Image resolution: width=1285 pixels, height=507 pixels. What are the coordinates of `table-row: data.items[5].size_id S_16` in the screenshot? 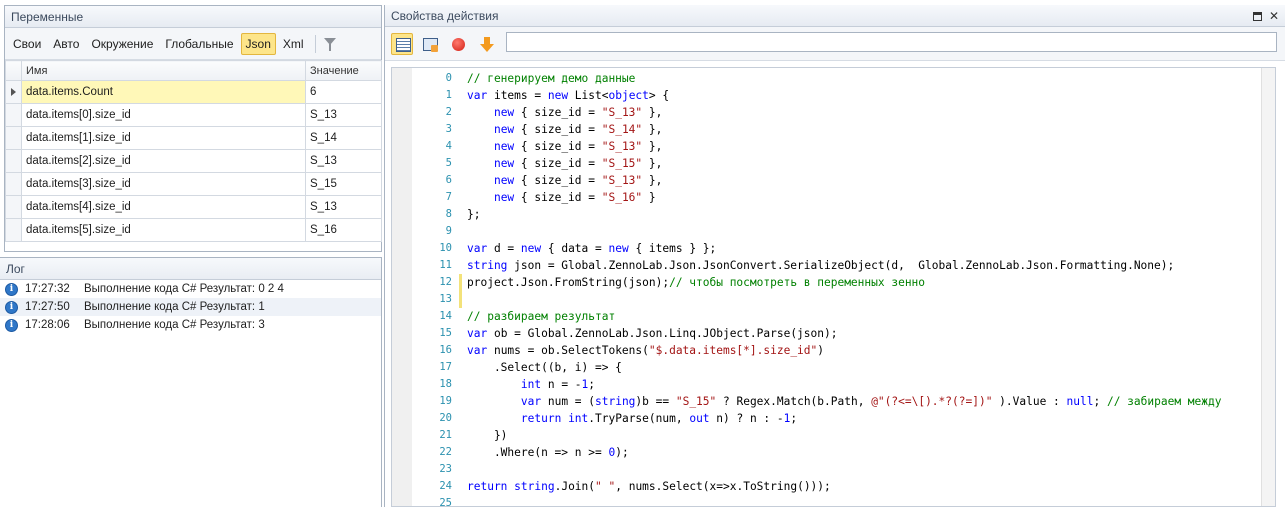 It's located at (193, 230).